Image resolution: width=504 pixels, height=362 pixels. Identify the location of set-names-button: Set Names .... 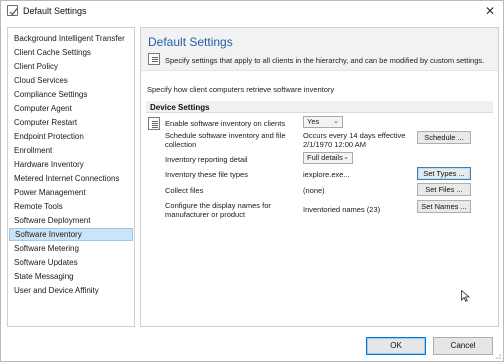
(444, 206).